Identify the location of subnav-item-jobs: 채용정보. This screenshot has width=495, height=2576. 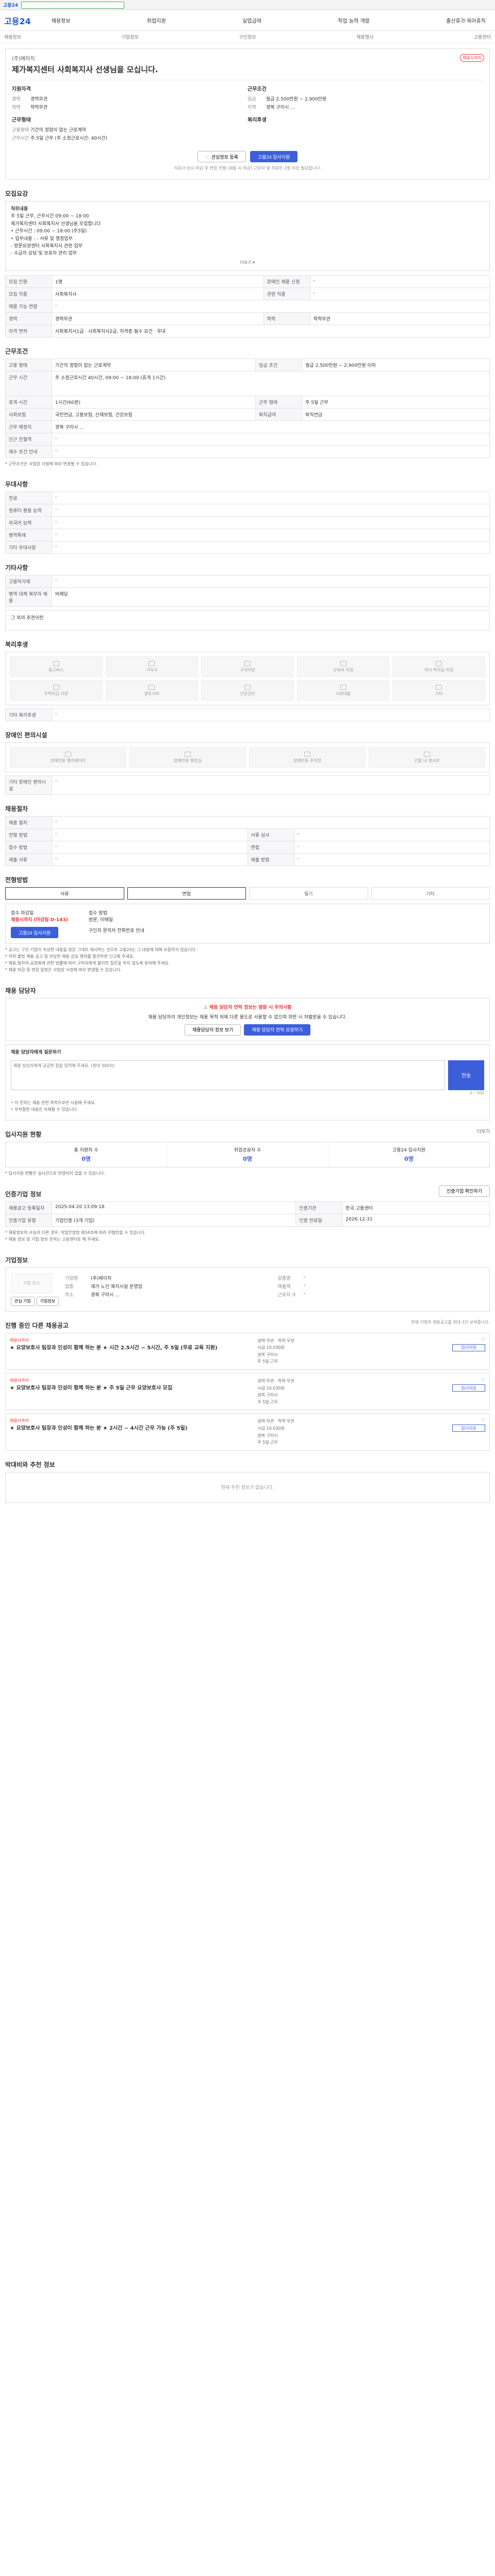
(12, 36).